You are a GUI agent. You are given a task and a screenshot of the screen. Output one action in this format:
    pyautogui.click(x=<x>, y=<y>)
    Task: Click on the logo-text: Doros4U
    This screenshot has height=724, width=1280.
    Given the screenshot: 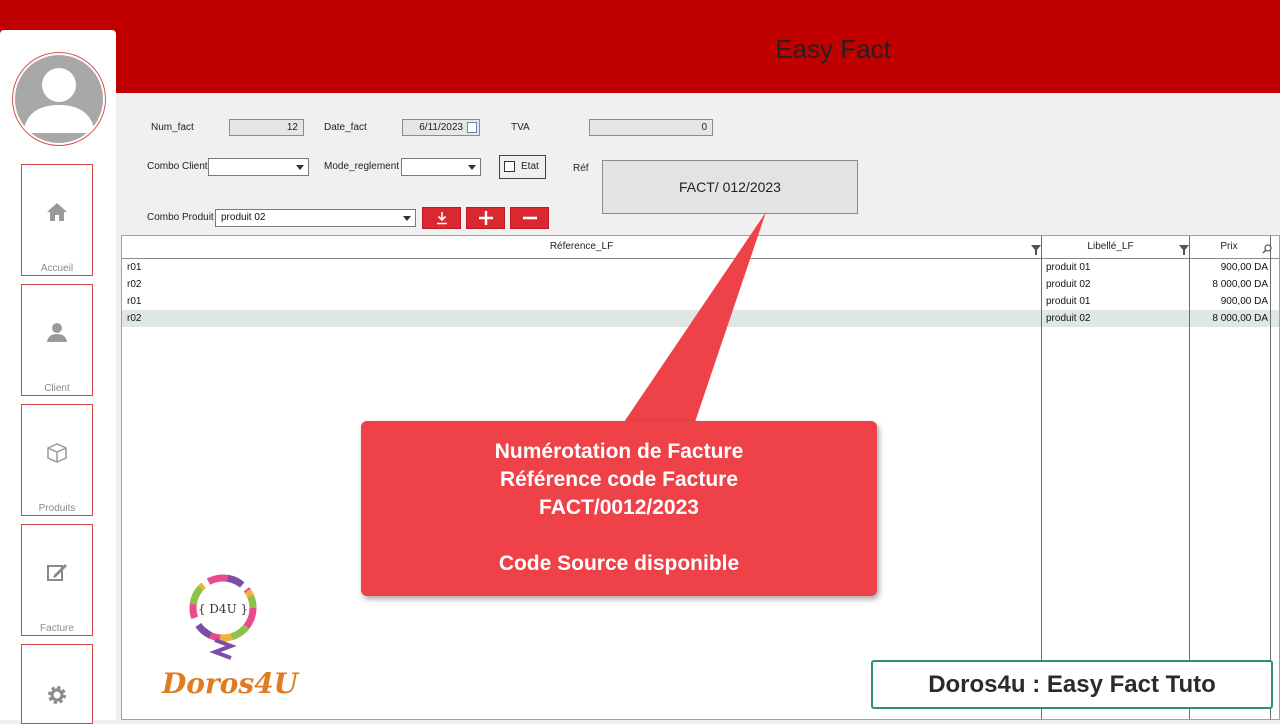 What is the action you would take?
    pyautogui.click(x=230, y=683)
    